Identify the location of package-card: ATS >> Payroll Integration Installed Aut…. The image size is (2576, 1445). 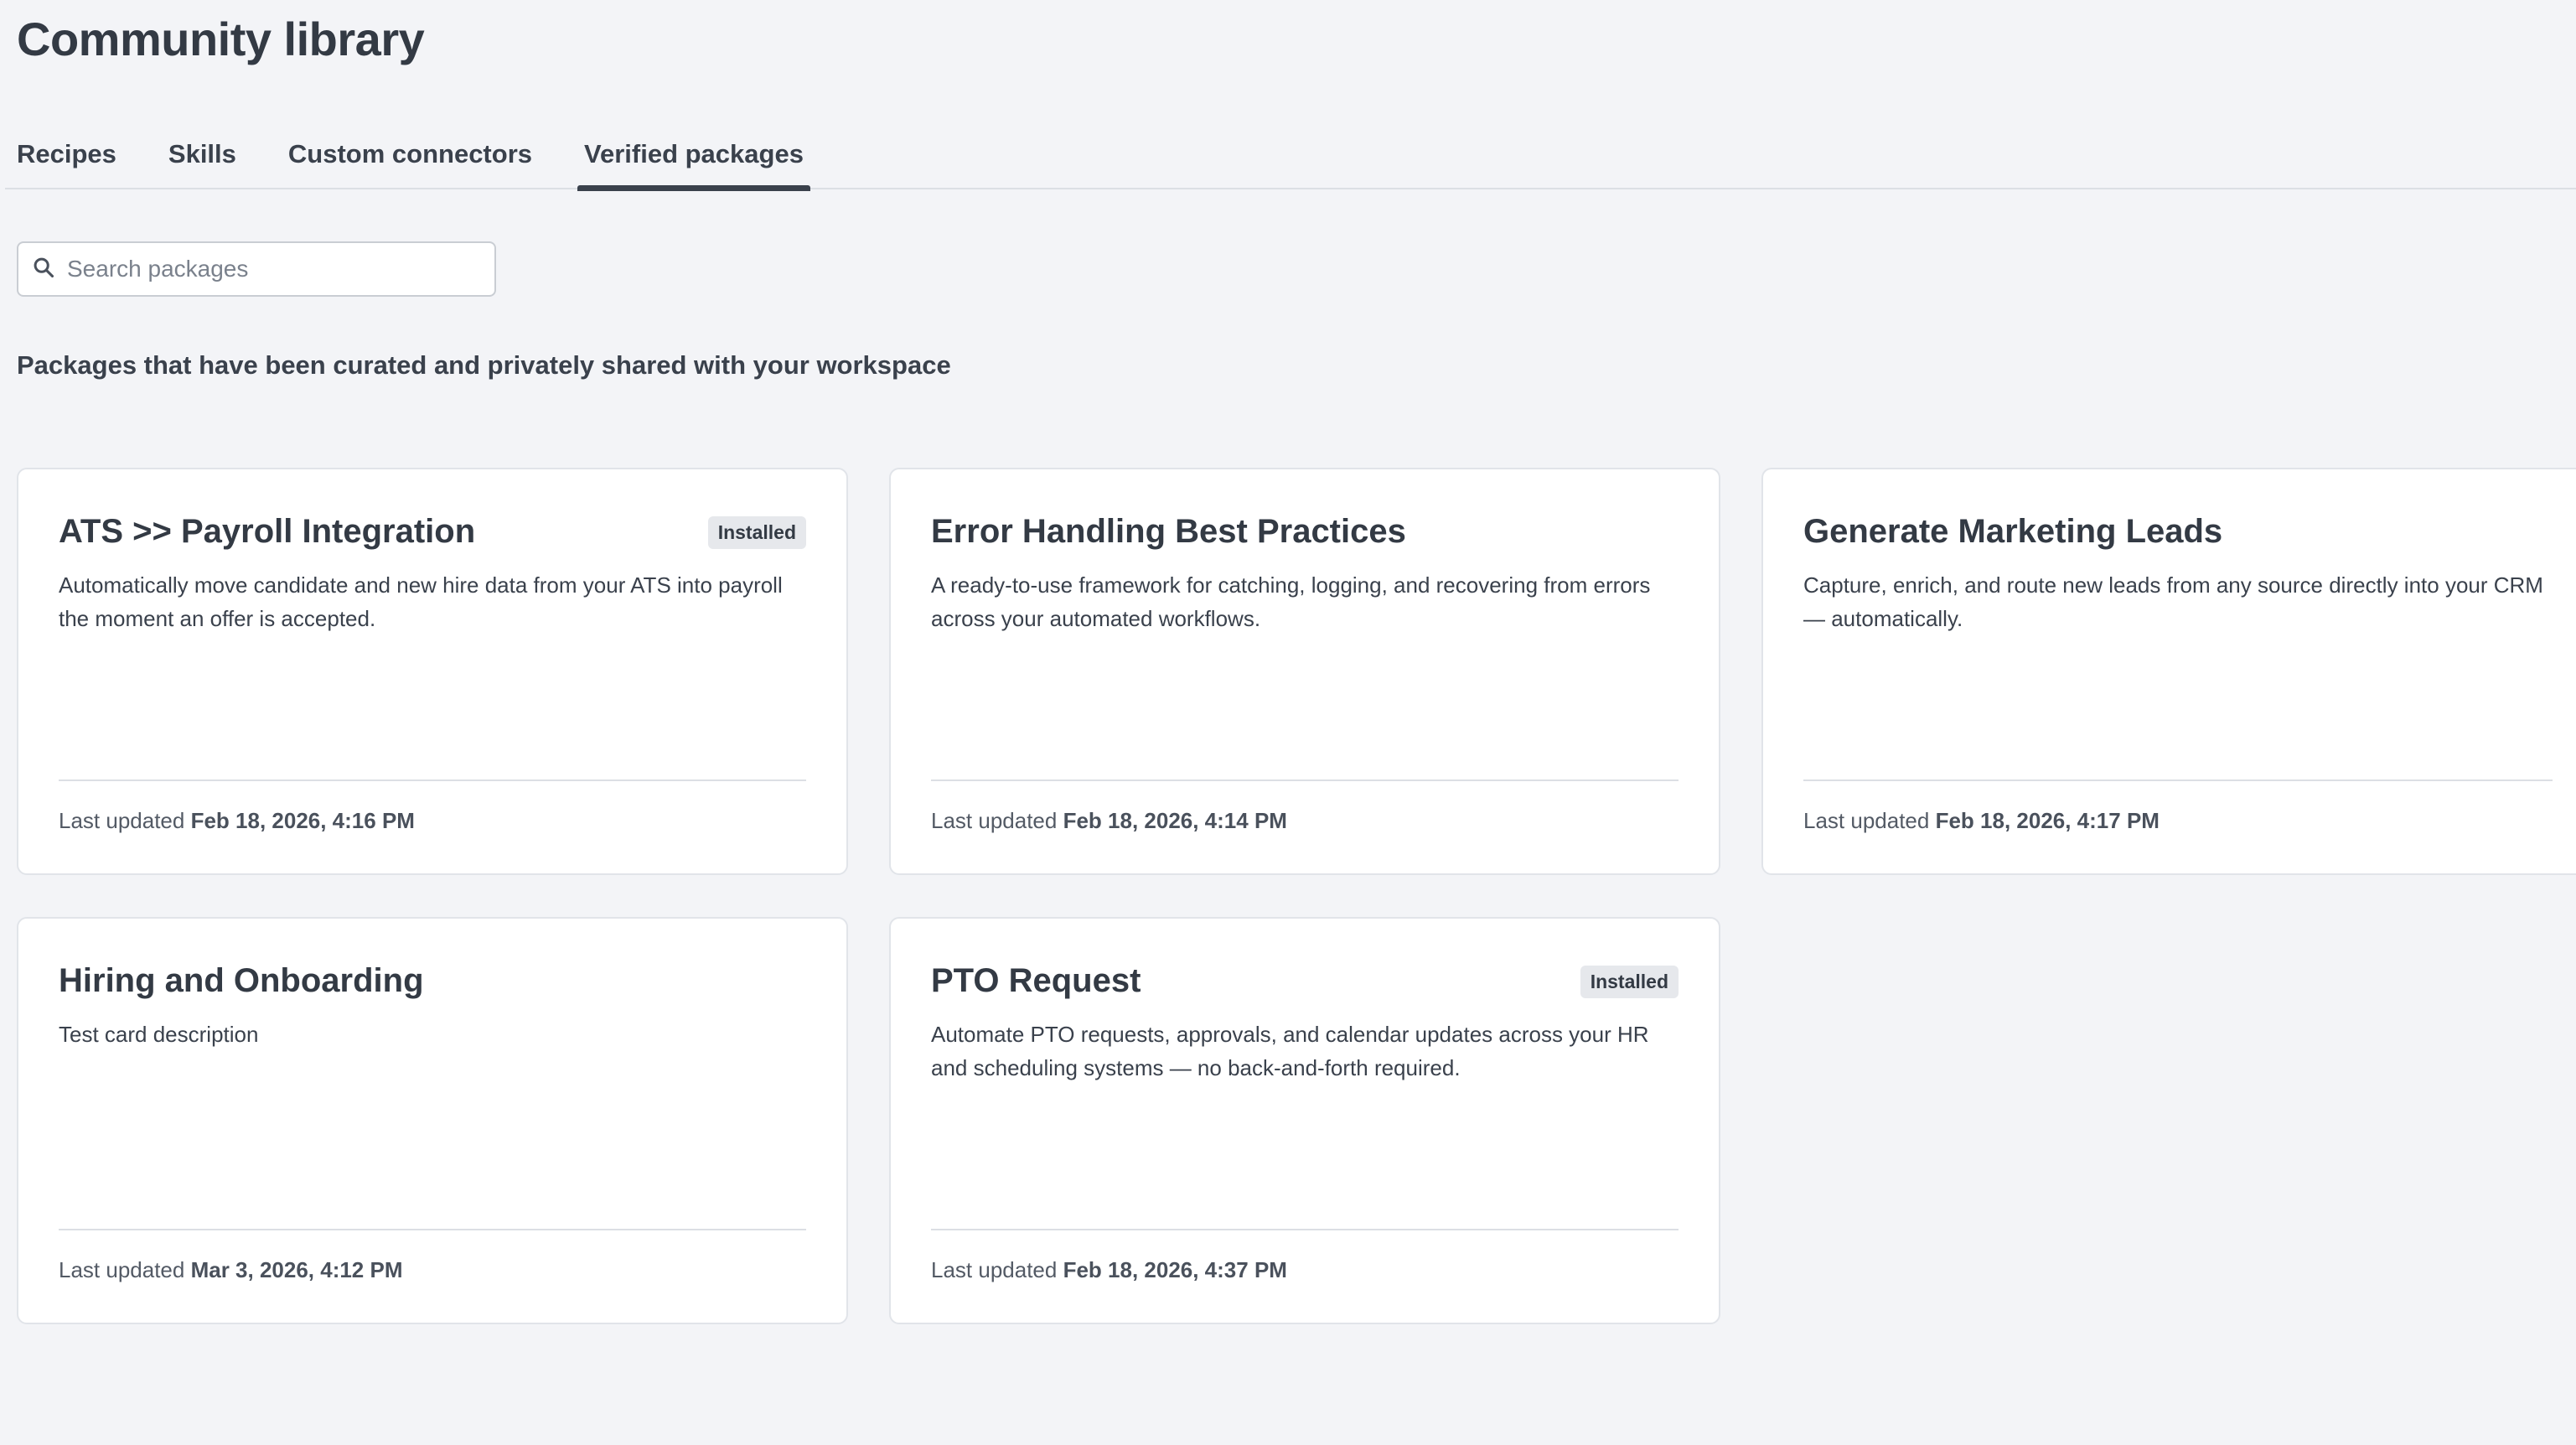
(432, 671).